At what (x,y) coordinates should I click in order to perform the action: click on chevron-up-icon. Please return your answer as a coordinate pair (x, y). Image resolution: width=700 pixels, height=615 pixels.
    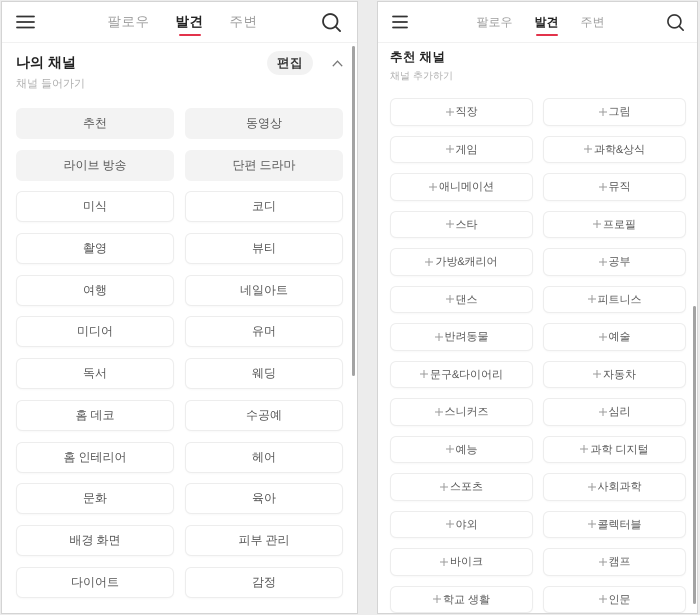
    Looking at the image, I should click on (337, 63).